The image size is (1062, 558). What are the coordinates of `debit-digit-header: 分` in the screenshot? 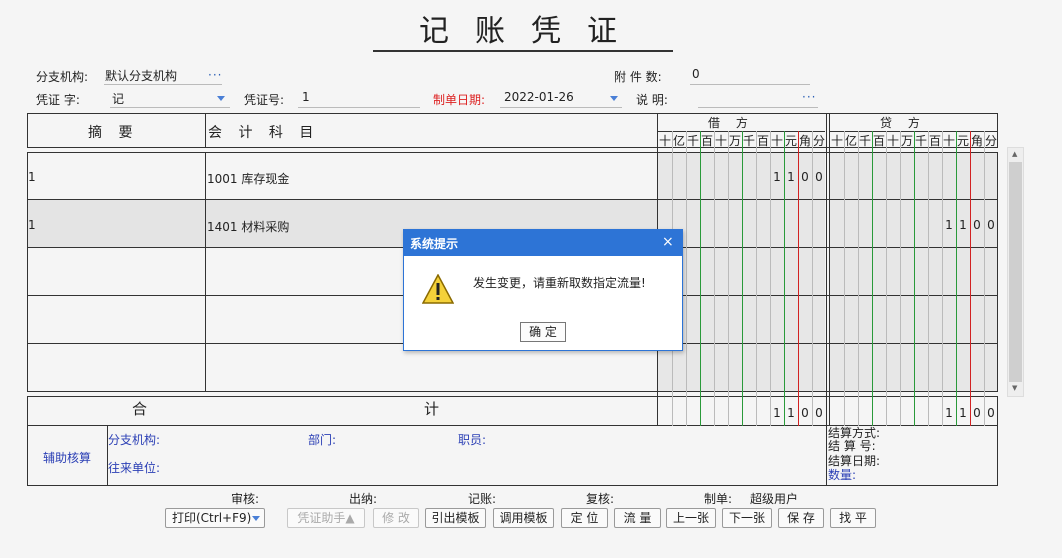 It's located at (818, 141).